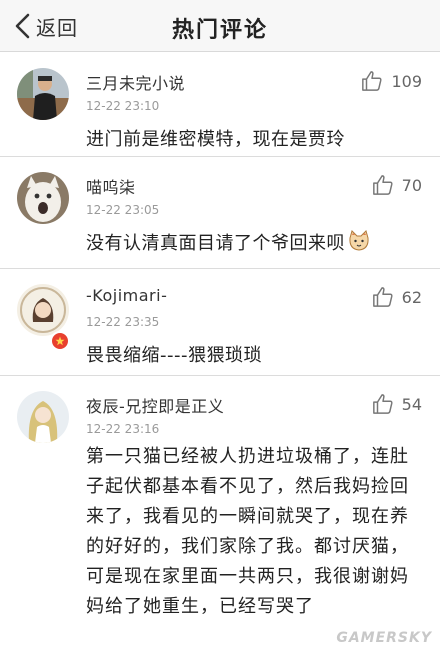 The width and height of the screenshot is (440, 652). What do you see at coordinates (384, 638) in the screenshot?
I see `watermark: GAMERSKY` at bounding box center [384, 638].